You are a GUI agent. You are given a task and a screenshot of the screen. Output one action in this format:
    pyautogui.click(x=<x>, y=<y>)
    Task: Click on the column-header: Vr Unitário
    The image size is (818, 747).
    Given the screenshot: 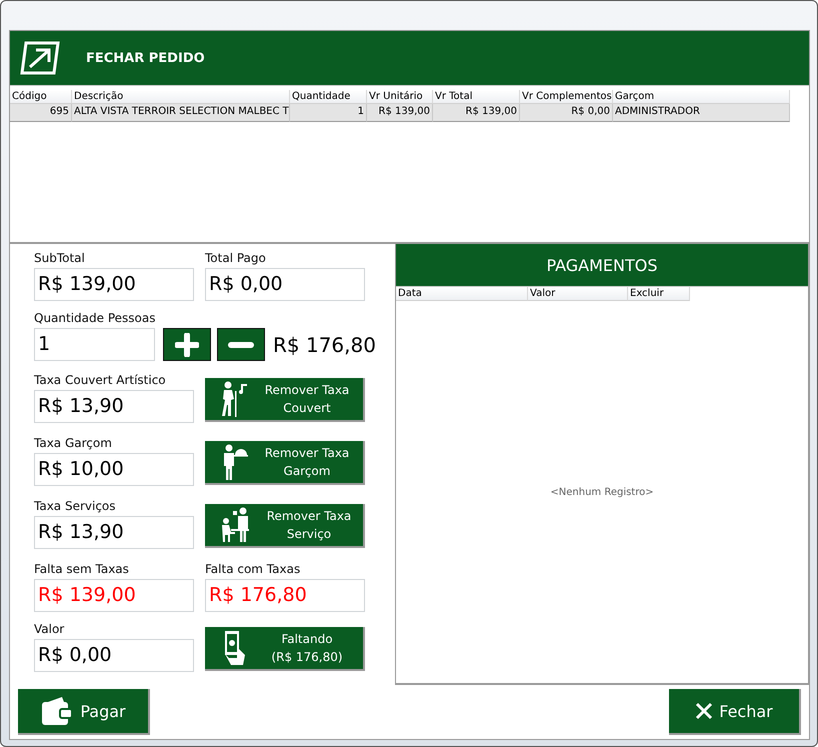 What is the action you would take?
    pyautogui.click(x=400, y=97)
    